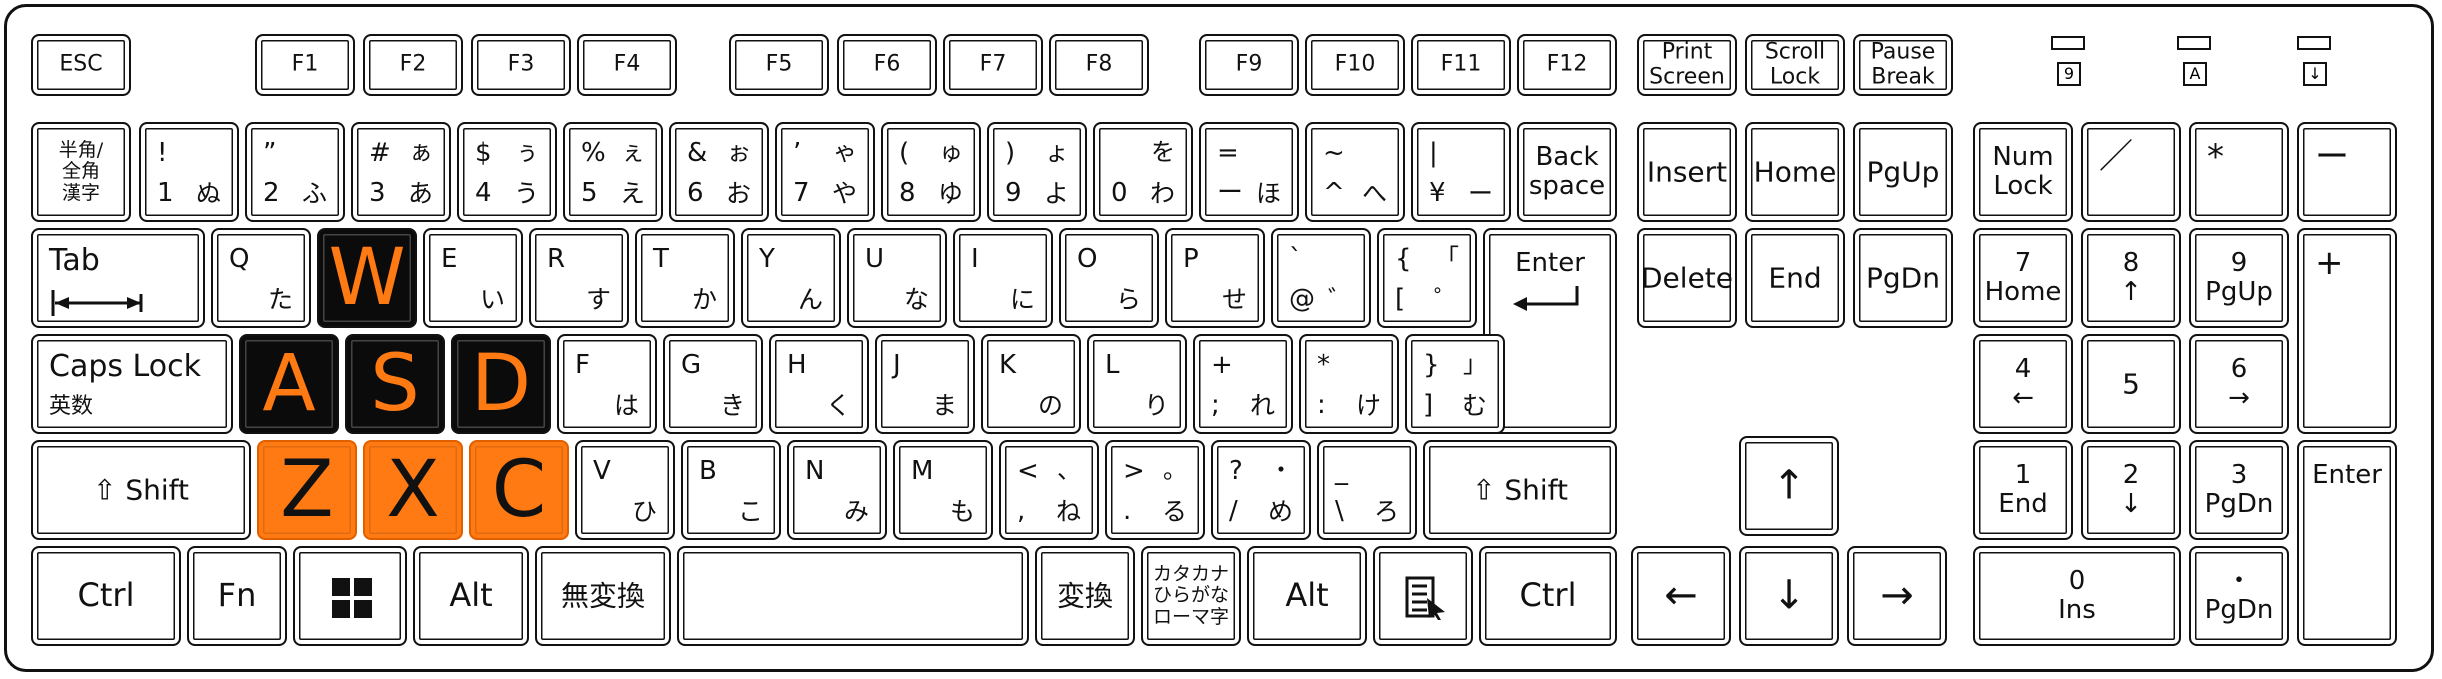 The width and height of the screenshot is (2442, 679). What do you see at coordinates (1367, 490) in the screenshot?
I see `key-backslash: _ \ ろ` at bounding box center [1367, 490].